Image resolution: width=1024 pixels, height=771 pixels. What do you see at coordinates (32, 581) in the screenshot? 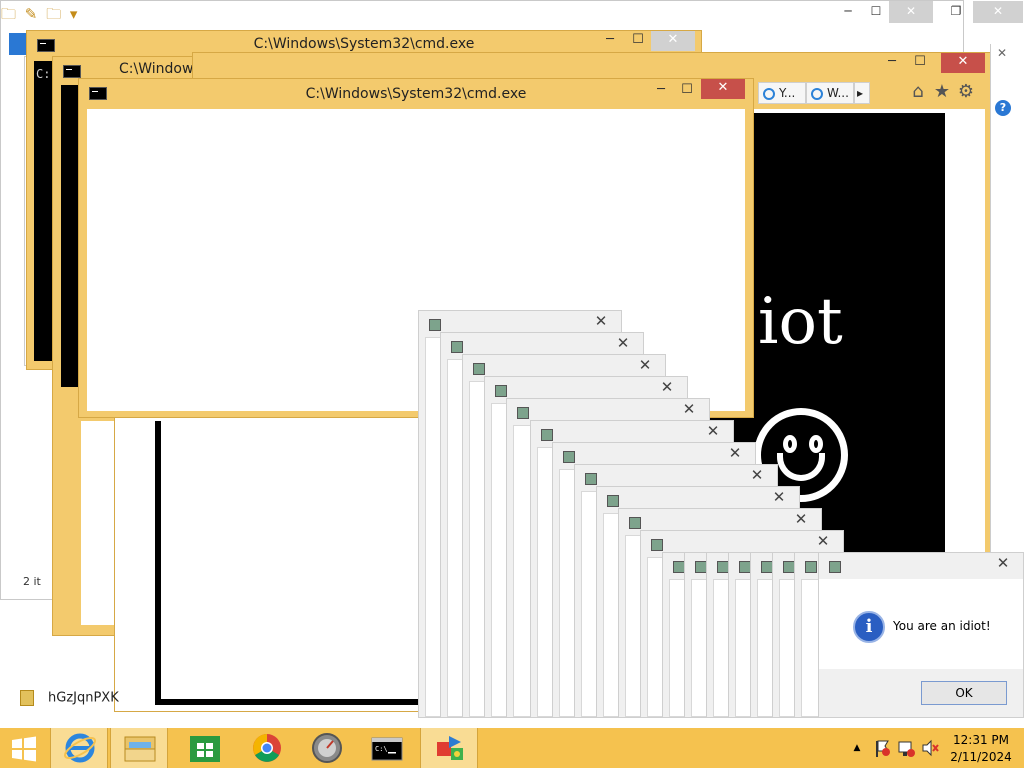
I see `explorer-status-bar: 2 it` at bounding box center [32, 581].